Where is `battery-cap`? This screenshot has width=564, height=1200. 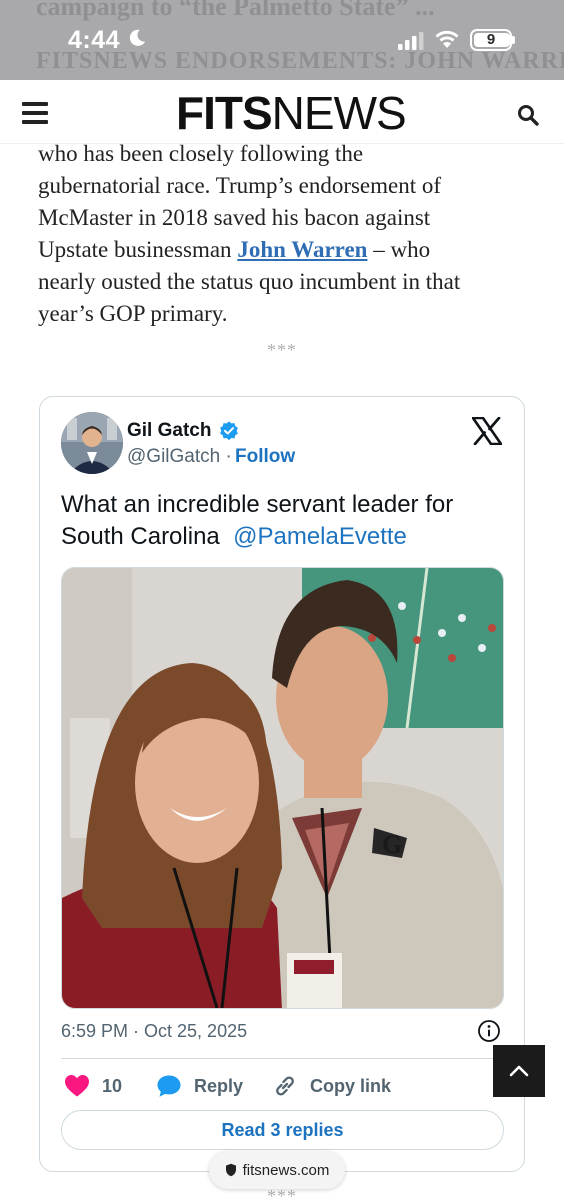
battery-cap is located at coordinates (513, 40).